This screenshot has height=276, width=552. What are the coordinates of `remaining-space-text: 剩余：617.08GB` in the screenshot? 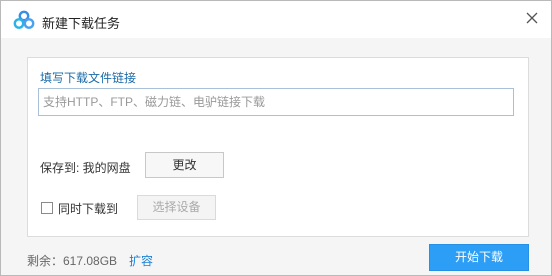 It's located at (72, 261).